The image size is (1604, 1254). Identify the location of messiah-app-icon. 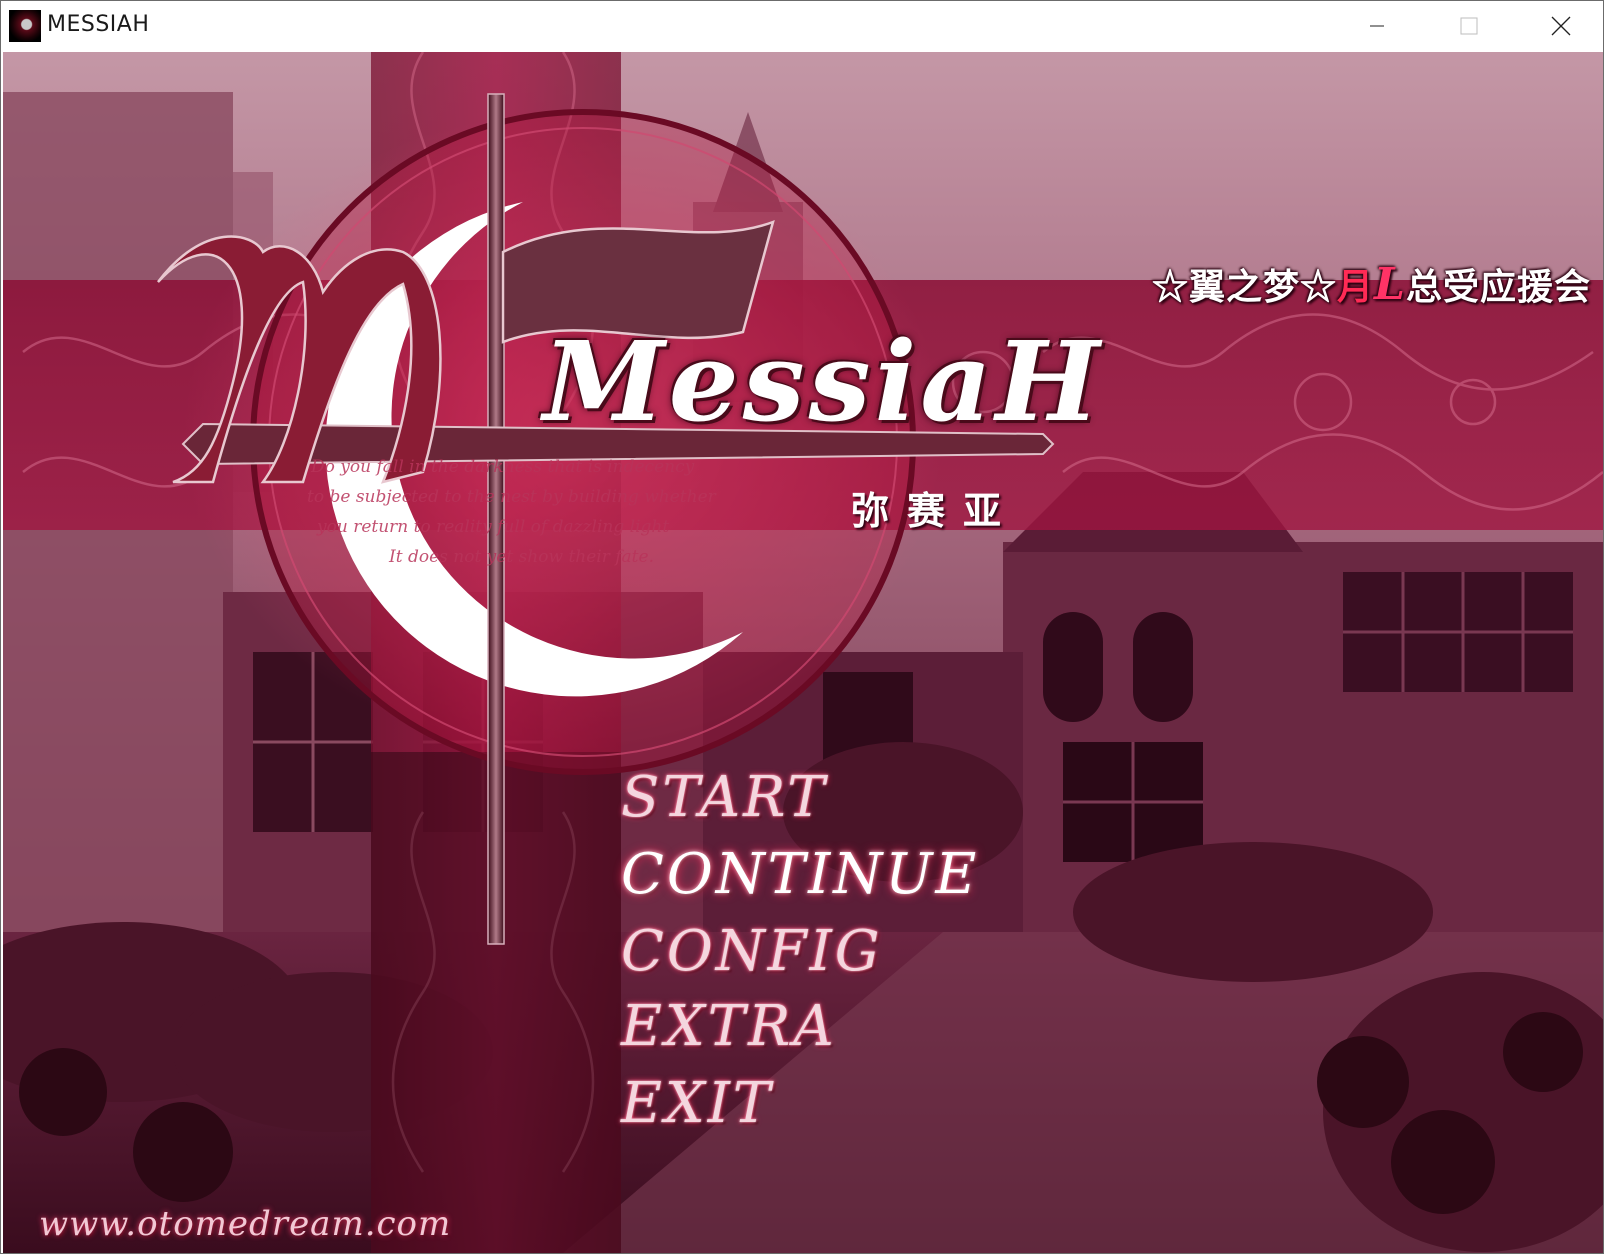
(25, 26).